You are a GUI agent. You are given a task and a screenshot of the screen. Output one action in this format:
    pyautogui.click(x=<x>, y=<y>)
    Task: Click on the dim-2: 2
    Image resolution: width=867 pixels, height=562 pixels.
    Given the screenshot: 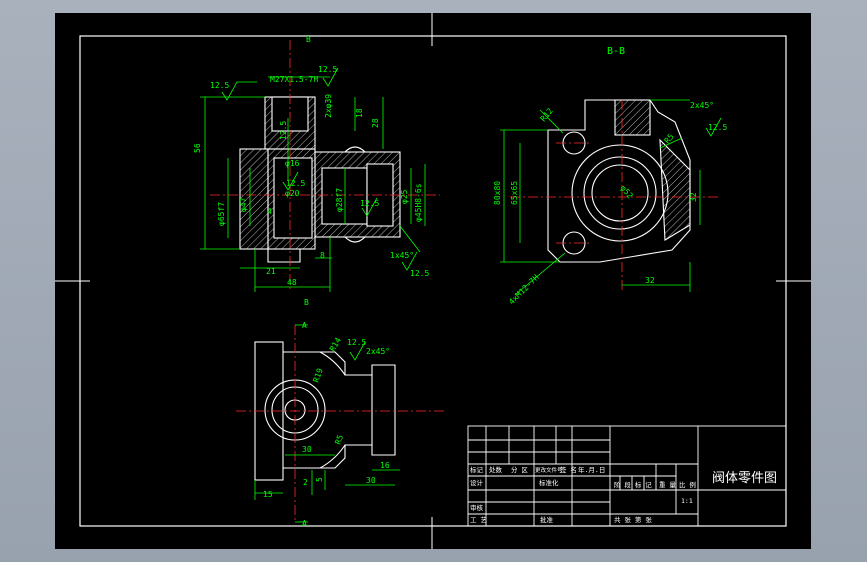 What is the action you would take?
    pyautogui.click(x=305, y=482)
    